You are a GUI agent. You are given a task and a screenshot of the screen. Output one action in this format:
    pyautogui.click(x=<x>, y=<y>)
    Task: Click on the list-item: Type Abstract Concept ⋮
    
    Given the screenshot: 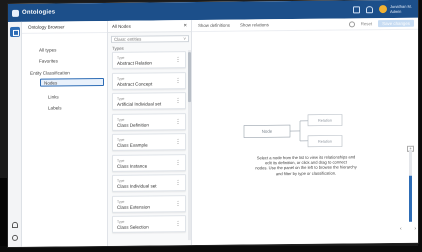 What is the action you would take?
    pyautogui.click(x=149, y=80)
    